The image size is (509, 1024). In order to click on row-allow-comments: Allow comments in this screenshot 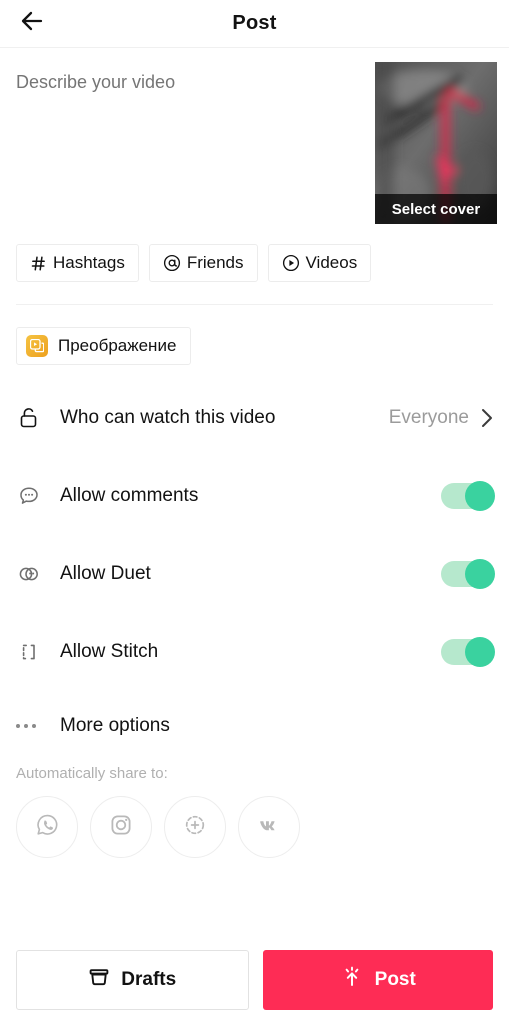, I will do `click(255, 496)`.